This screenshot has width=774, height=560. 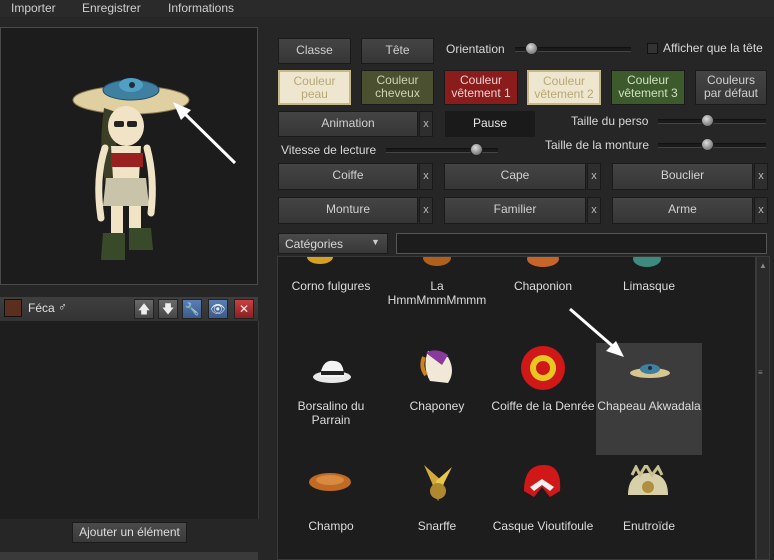 I want to click on fedora-icon, so click(x=332, y=371).